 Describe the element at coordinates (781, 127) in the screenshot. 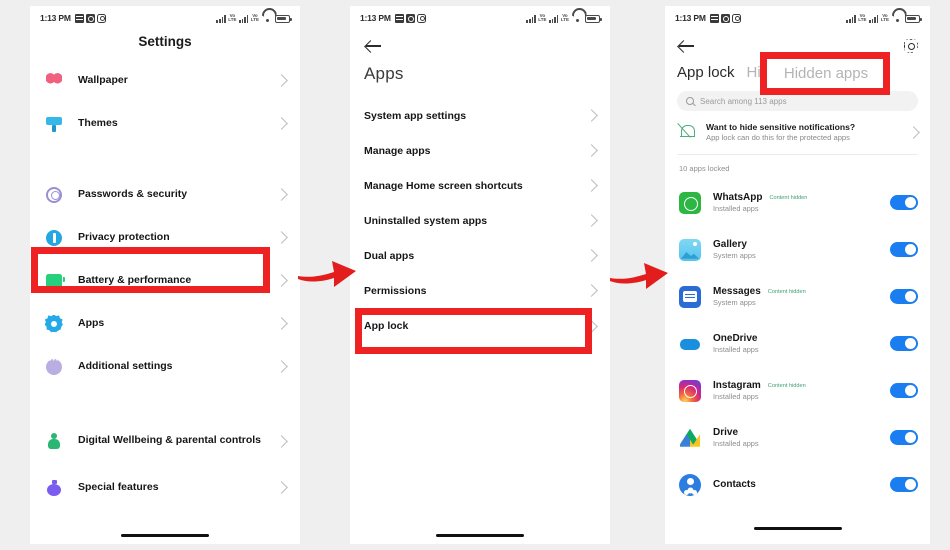

I see `banner-title: Want to hide sensitive notifications?` at that location.